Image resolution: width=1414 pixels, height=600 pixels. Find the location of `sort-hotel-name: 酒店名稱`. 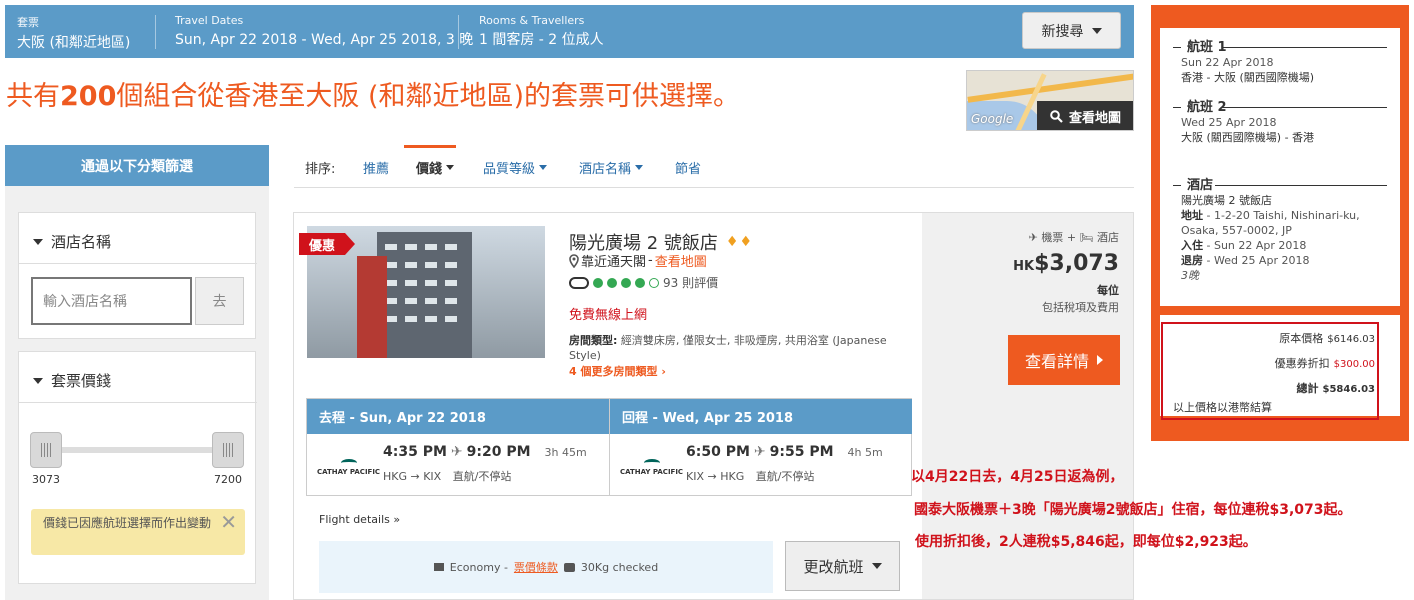

sort-hotel-name: 酒店名稱 is located at coordinates (611, 167).